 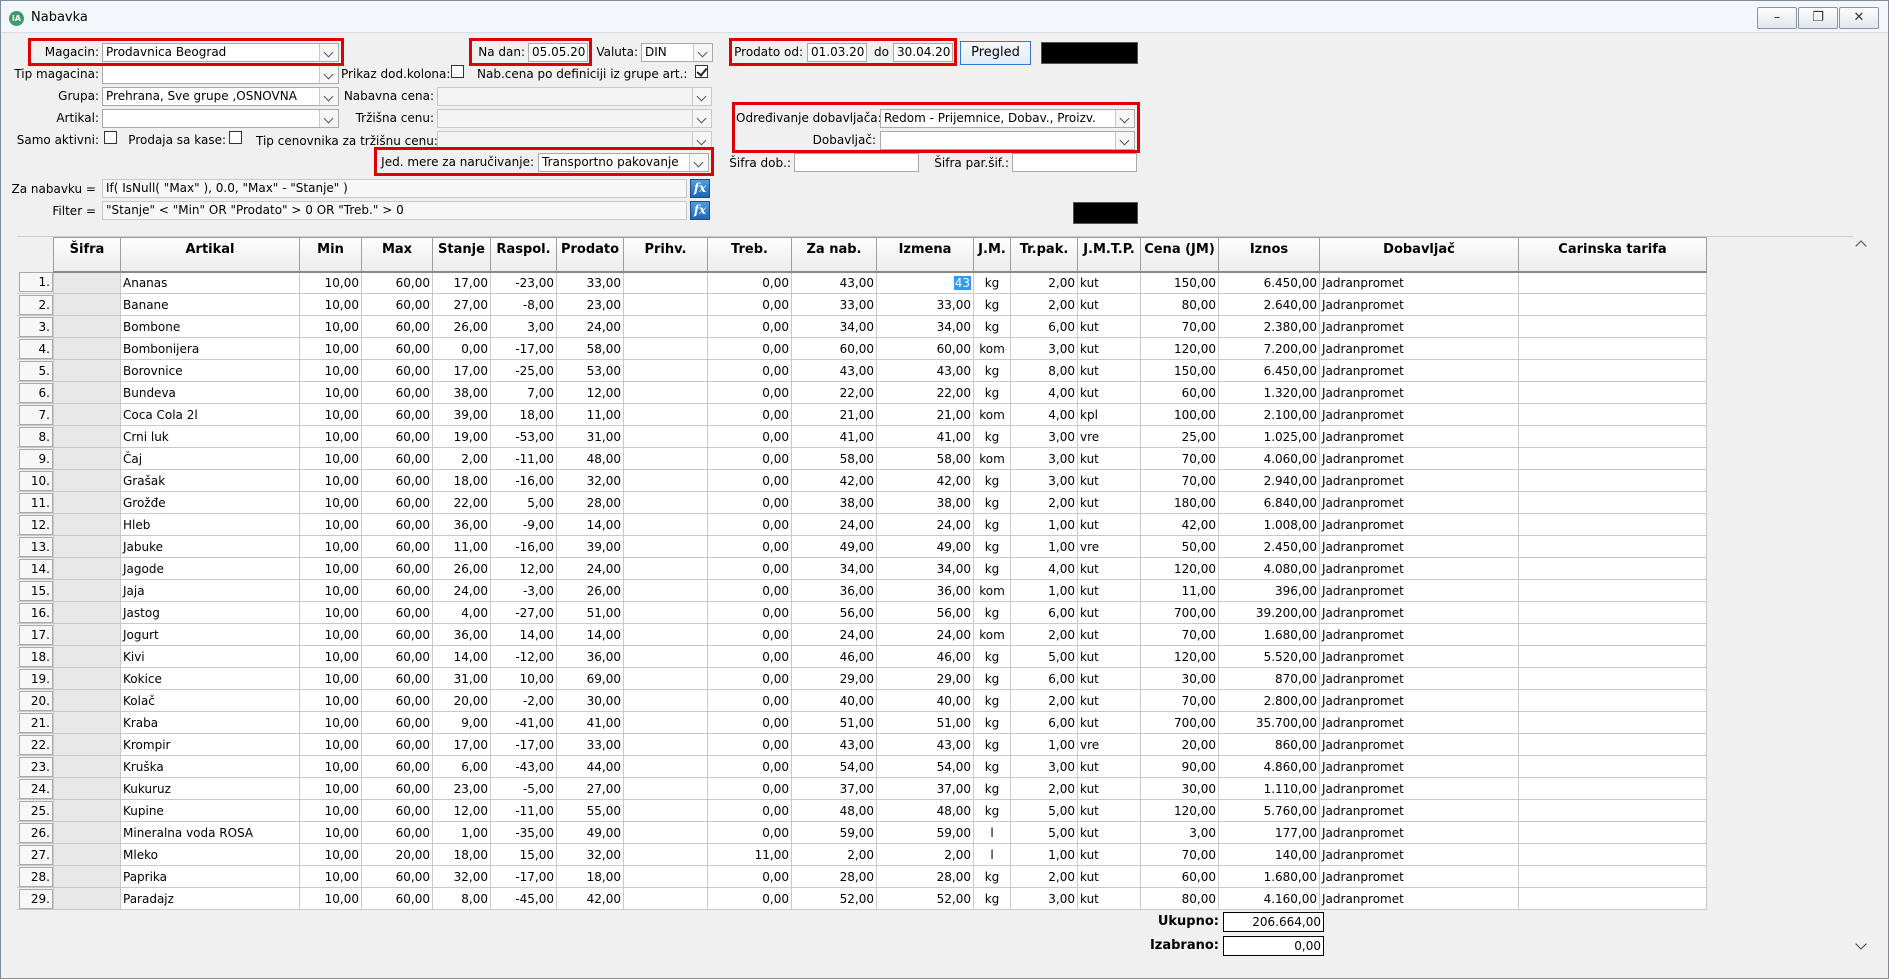 What do you see at coordinates (1269, 458) in the screenshot?
I see `iznos-cell: 4.060,00` at bounding box center [1269, 458].